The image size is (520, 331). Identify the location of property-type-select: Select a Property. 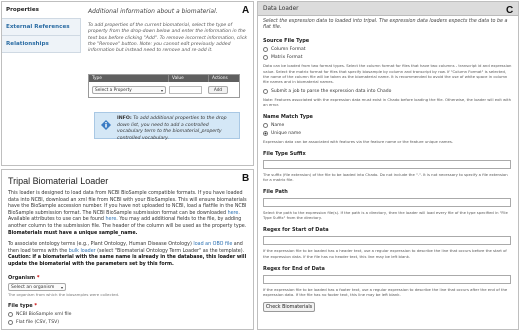
(129, 89).